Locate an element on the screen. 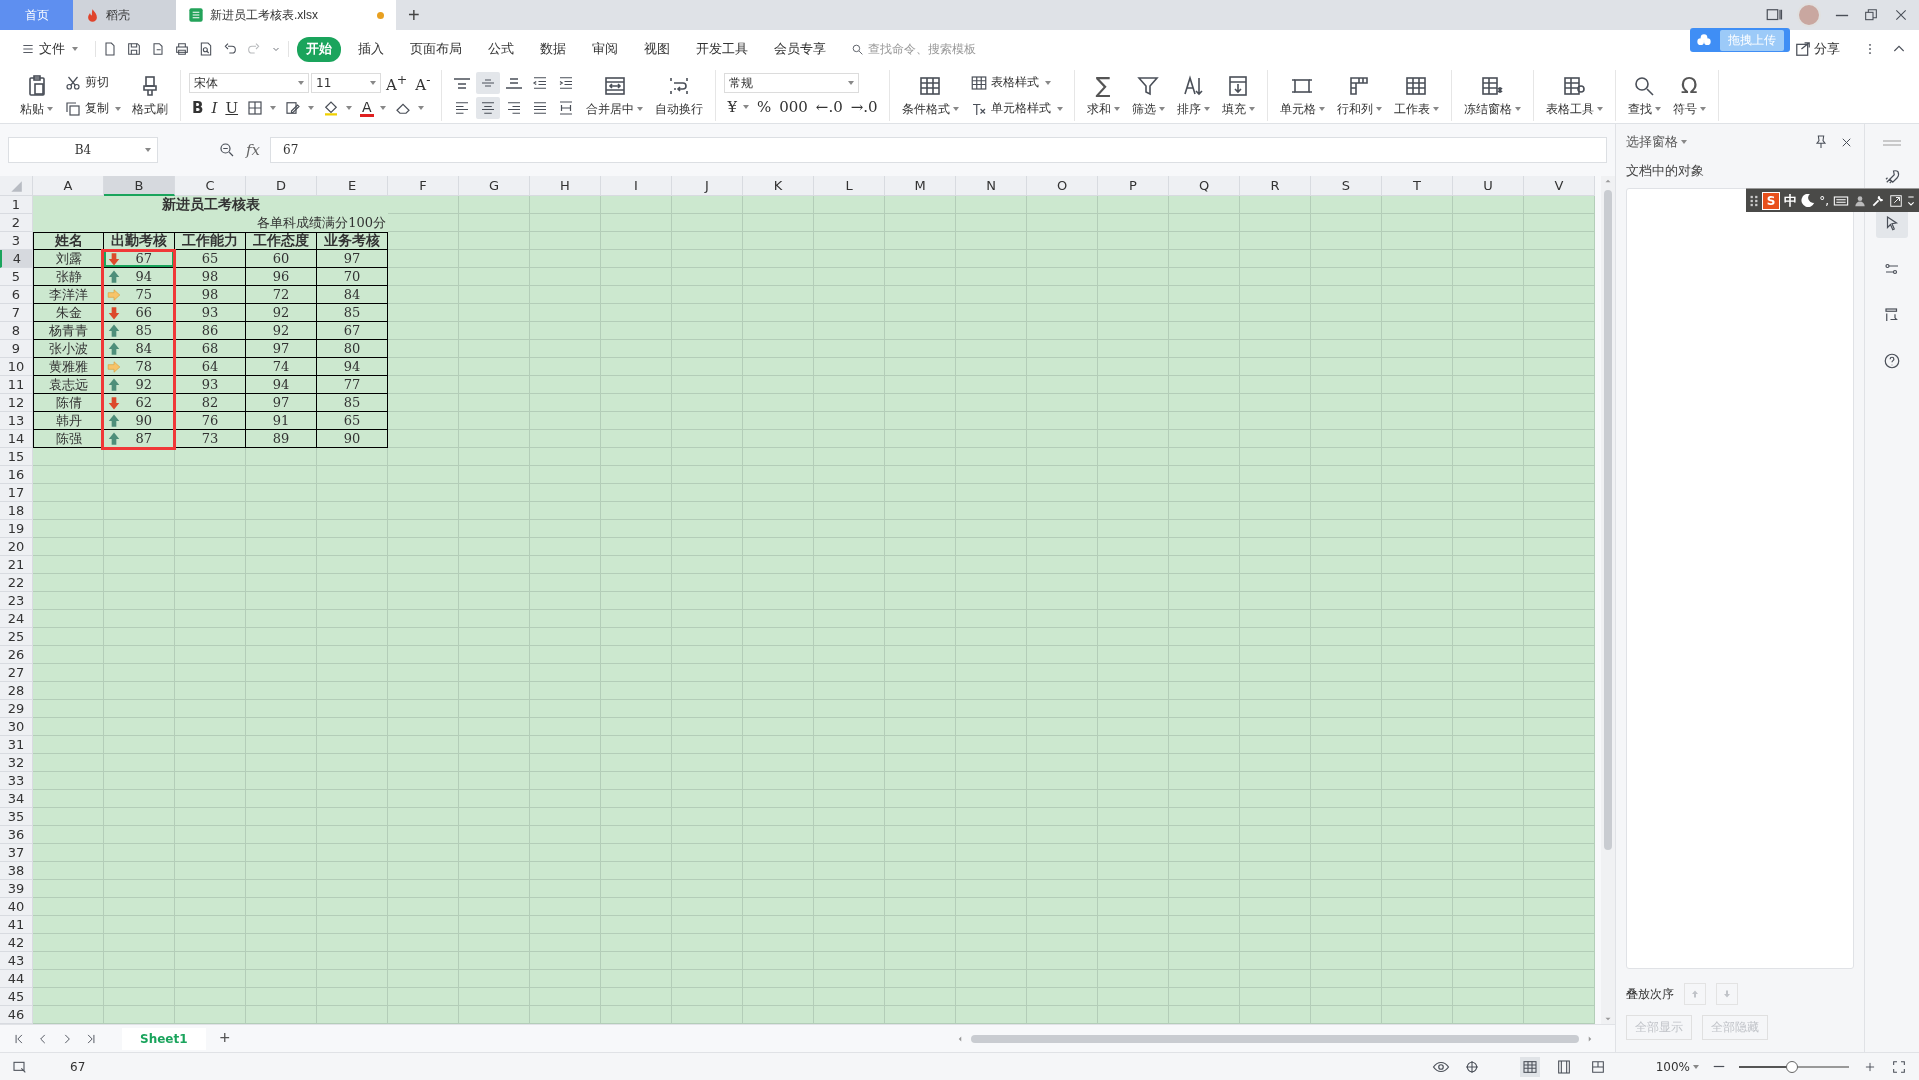 The height and width of the screenshot is (1080, 1919). row-header: 16 is located at coordinates (16, 475).